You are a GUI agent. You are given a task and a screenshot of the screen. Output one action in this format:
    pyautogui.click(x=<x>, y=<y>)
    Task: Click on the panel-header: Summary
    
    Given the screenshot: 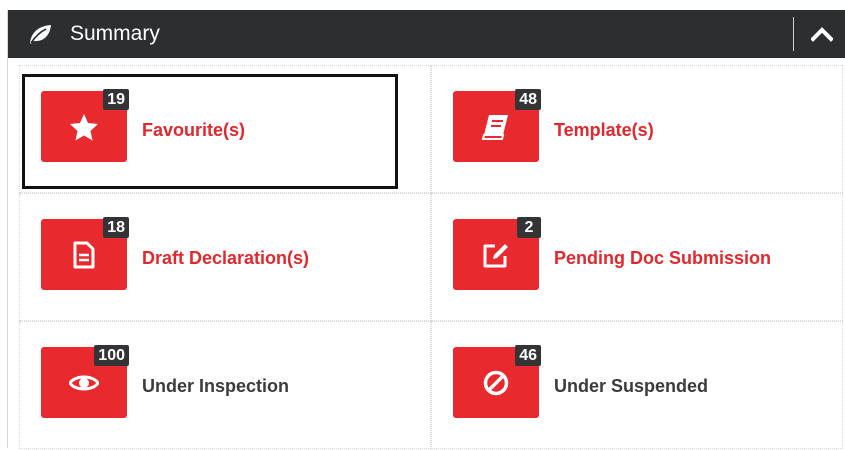 What is the action you would take?
    pyautogui.click(x=426, y=34)
    